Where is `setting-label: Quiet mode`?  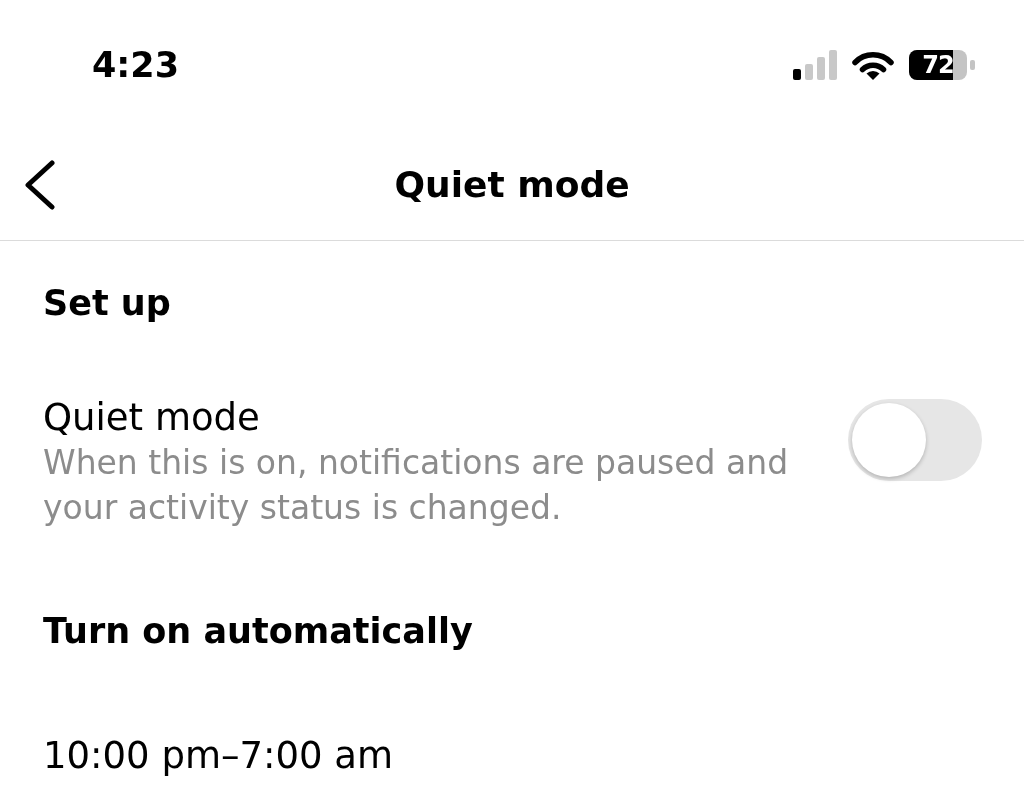
setting-label: Quiet mode is located at coordinates (152, 418).